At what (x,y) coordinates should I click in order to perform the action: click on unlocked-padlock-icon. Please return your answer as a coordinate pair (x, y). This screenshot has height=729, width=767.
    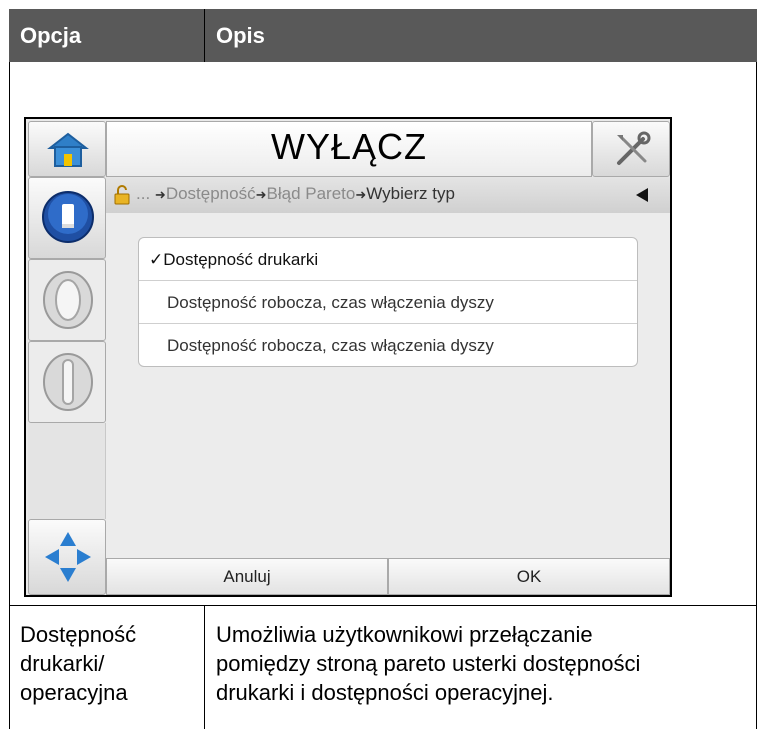
    Looking at the image, I should click on (122, 195).